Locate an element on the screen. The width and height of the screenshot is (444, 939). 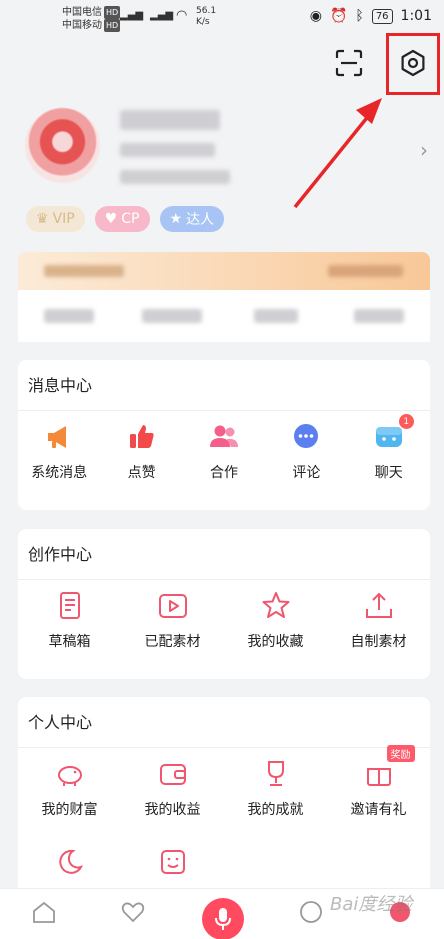
crown-icon: ♛ is located at coordinates (42, 219).